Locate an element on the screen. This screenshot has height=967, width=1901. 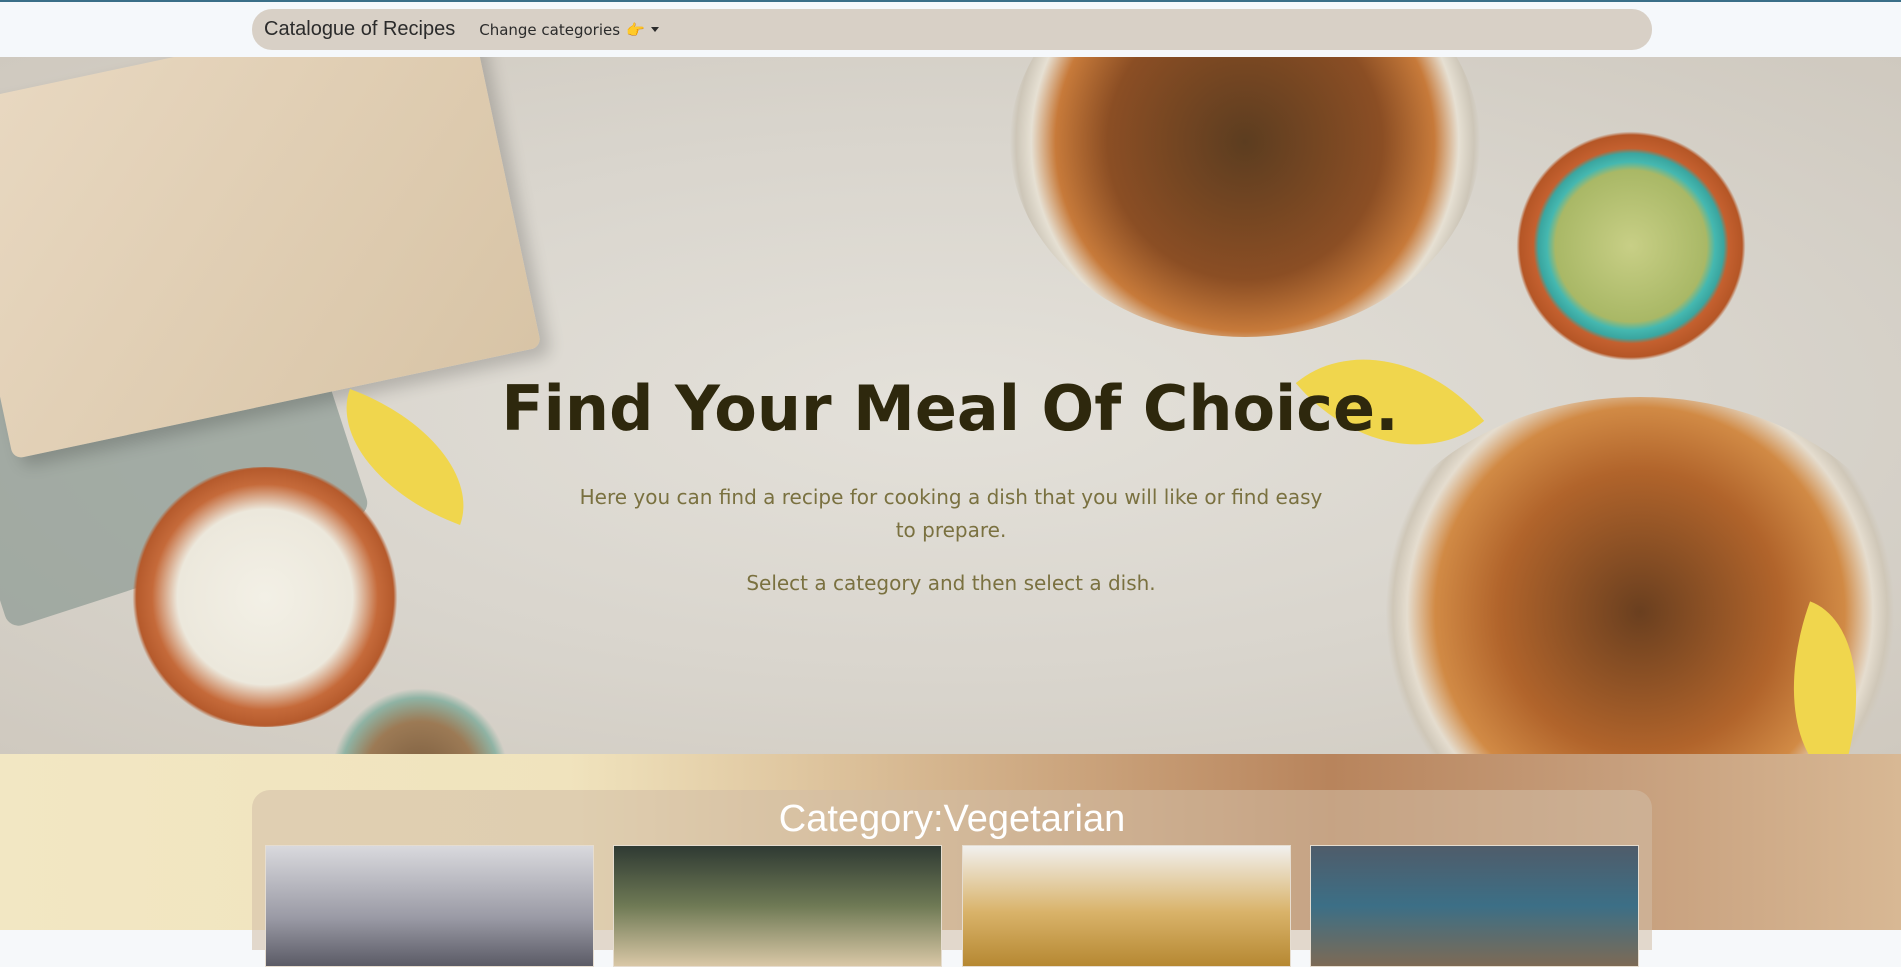
category-title: Category:Vegetarian is located at coordinates (952, 819).